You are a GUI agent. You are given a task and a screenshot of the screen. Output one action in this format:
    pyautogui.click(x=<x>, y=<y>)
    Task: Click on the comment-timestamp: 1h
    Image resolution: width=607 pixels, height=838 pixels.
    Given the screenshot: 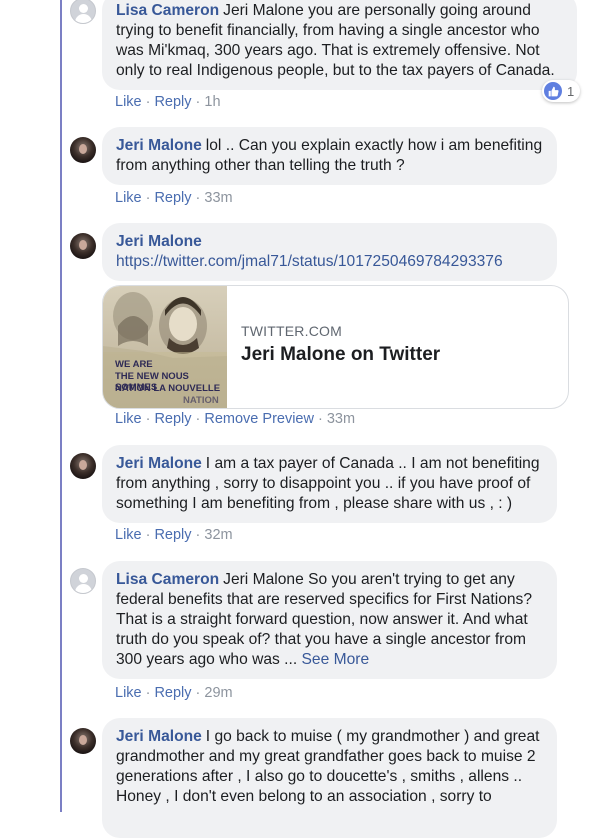 What is the action you would take?
    pyautogui.click(x=212, y=102)
    